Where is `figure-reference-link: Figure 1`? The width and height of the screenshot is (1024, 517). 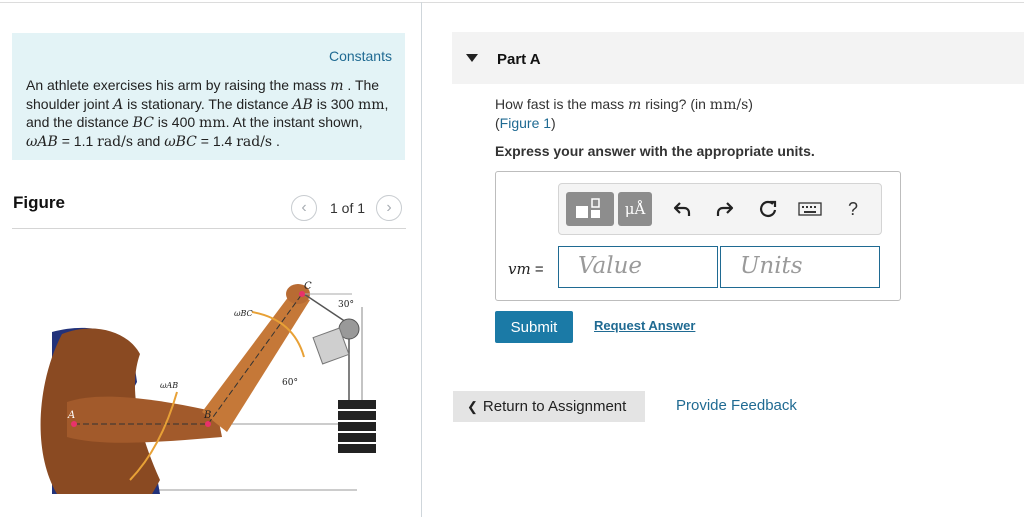
figure-reference-link: Figure 1 is located at coordinates (525, 123).